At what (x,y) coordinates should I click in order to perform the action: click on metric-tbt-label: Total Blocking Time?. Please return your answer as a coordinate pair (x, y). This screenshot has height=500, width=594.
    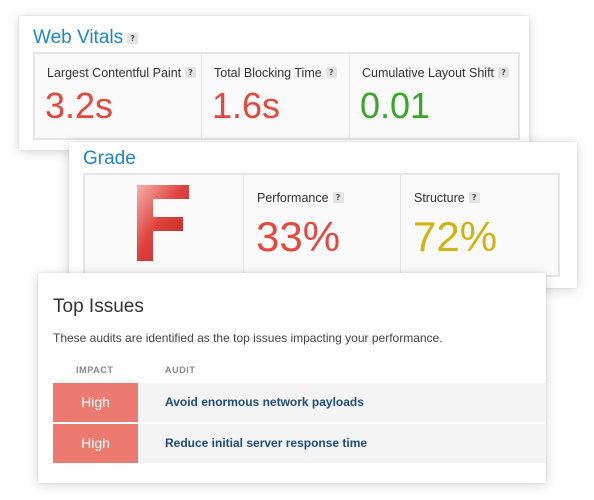
    Looking at the image, I should click on (275, 73).